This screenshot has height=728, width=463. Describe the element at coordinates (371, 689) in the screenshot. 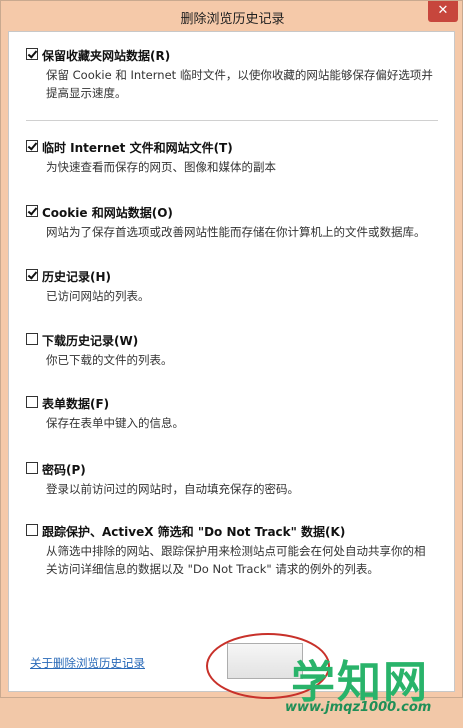

I see `watermark-logo: 学知网 www.jmqz1000.com` at that location.